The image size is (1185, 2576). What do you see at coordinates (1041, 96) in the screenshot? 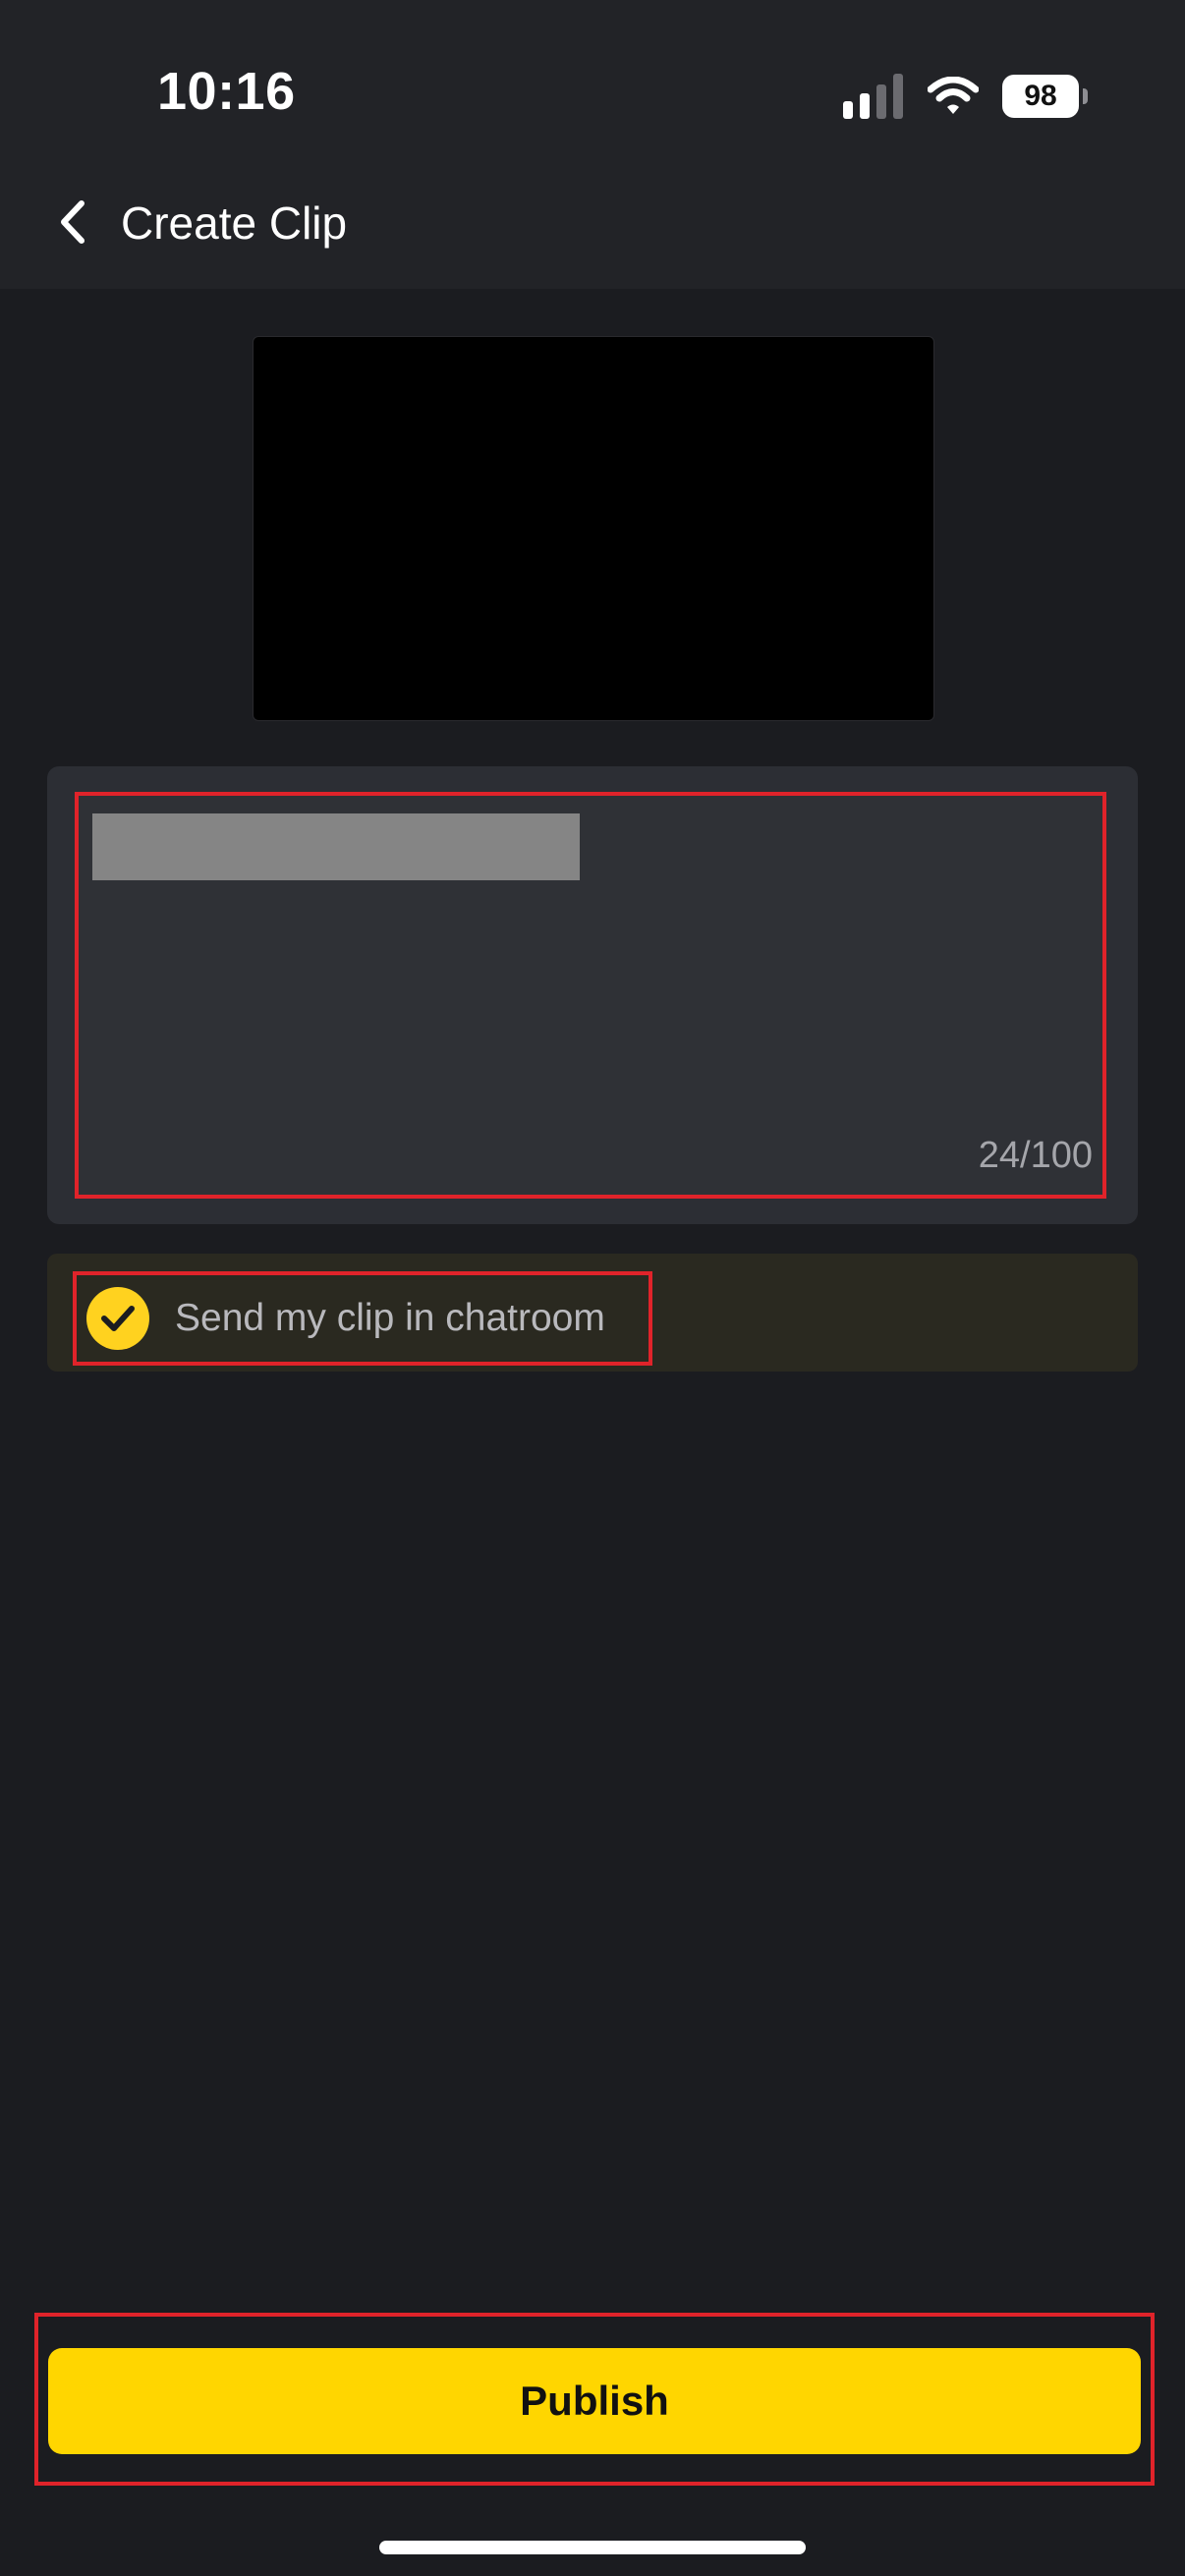
I see `battery-level: 98` at bounding box center [1041, 96].